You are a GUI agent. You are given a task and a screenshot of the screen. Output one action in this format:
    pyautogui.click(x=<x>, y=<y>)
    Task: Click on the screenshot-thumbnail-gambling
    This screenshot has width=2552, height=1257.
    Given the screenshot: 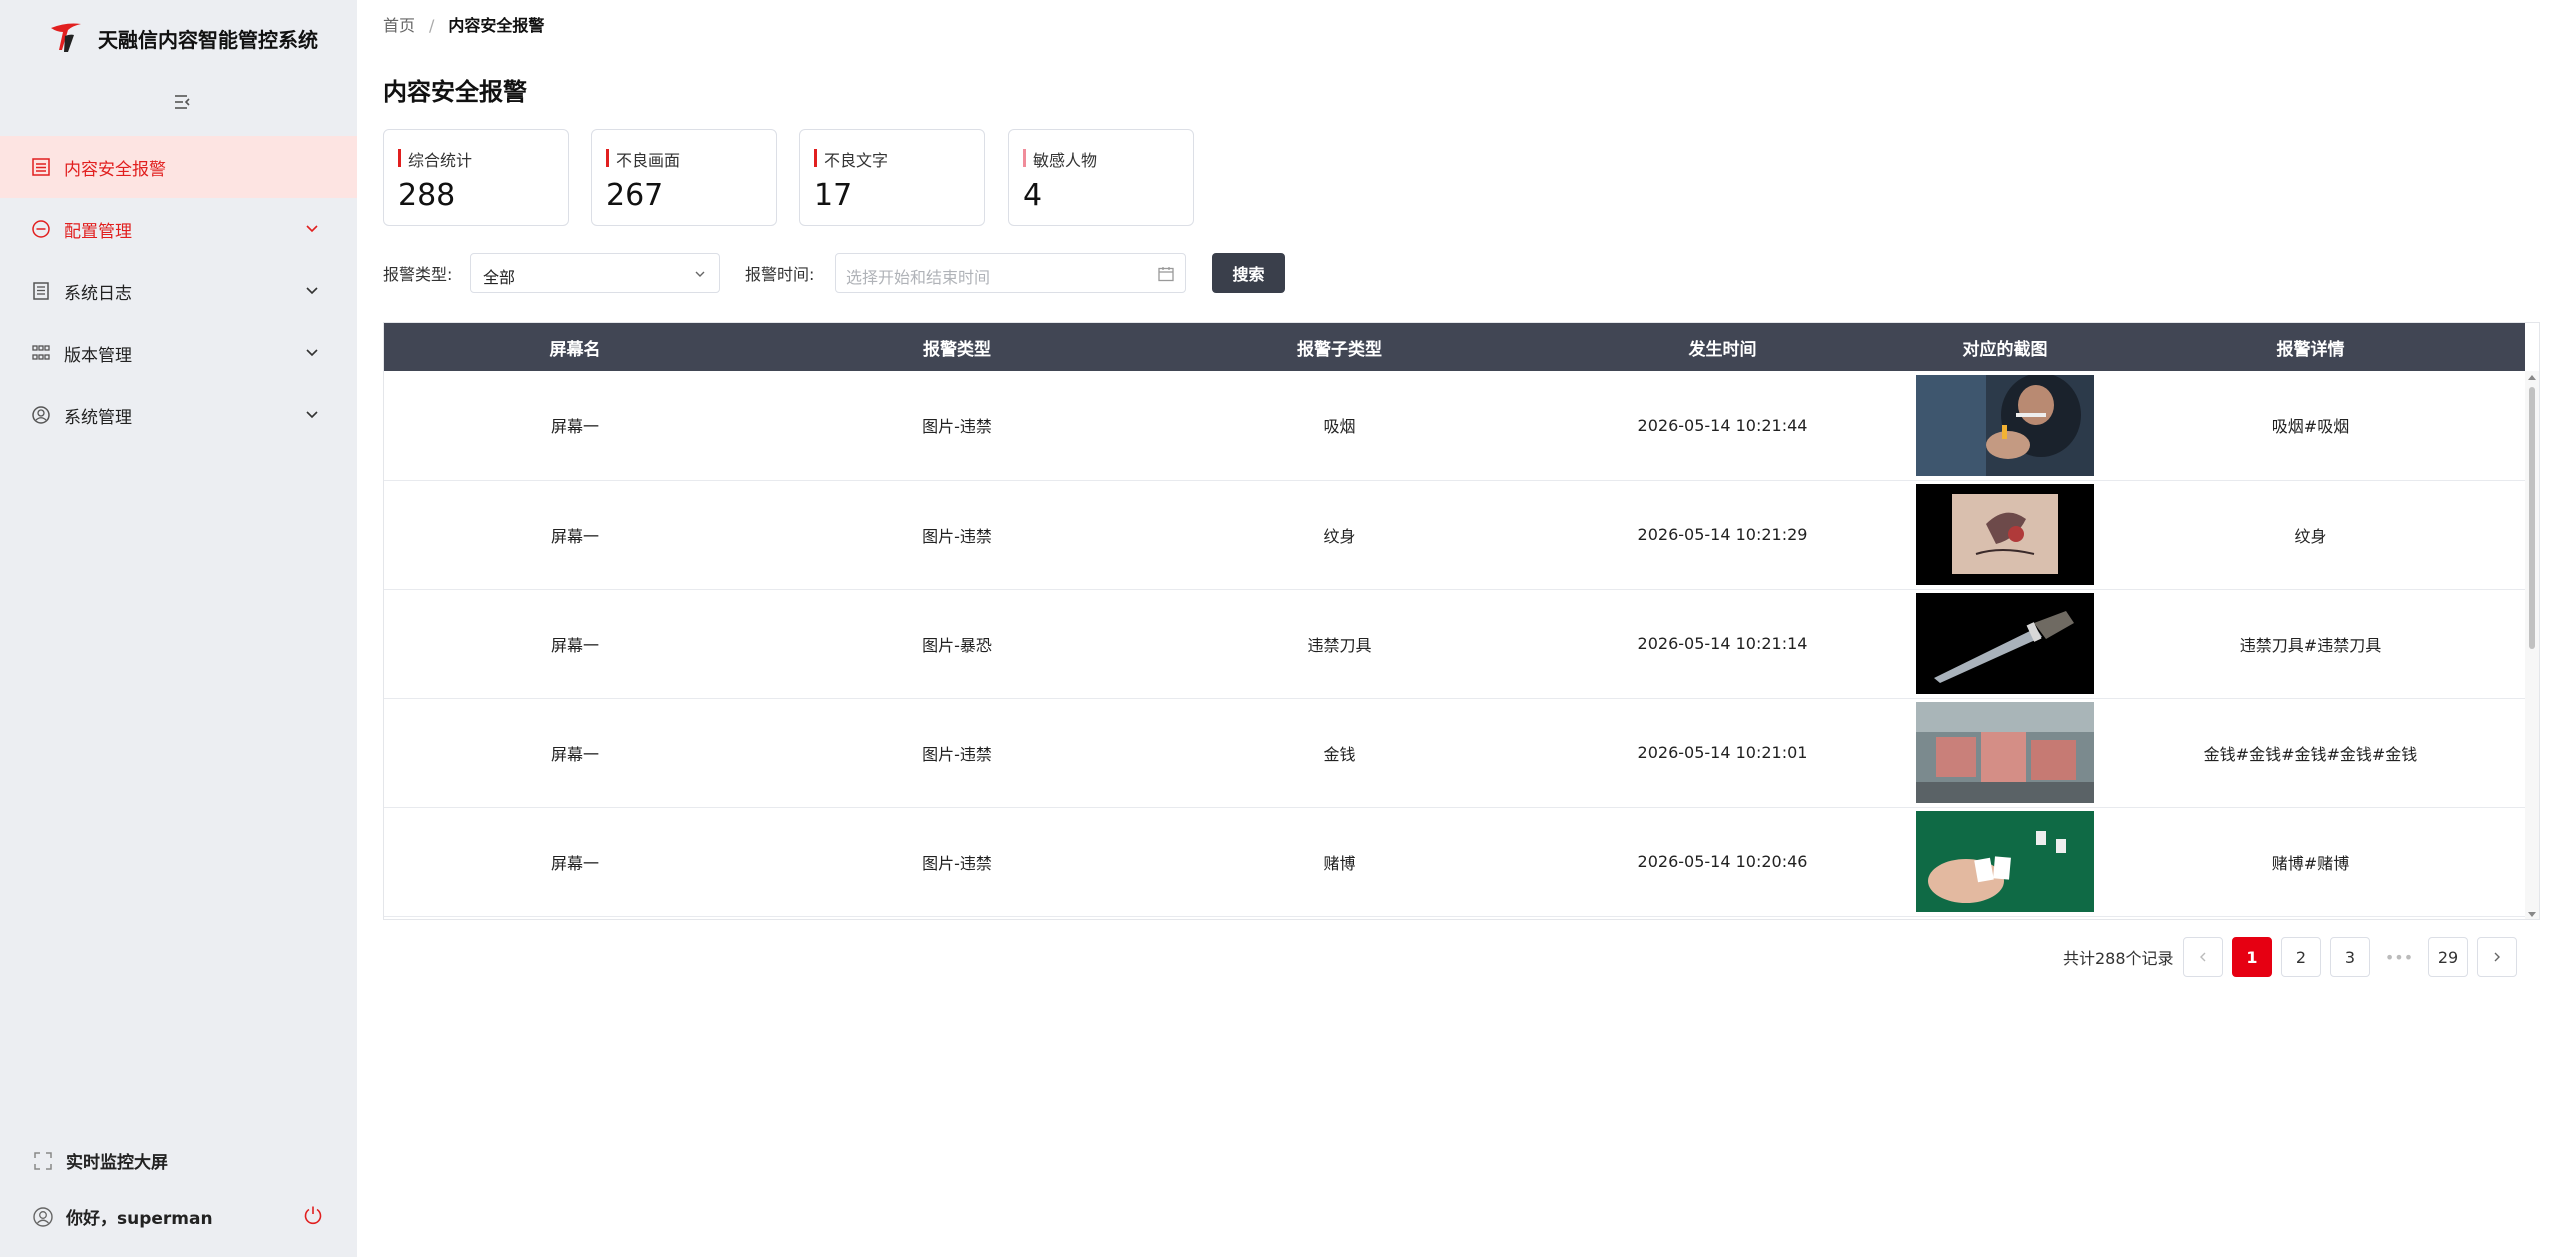 What is the action you would take?
    pyautogui.click(x=2005, y=861)
    